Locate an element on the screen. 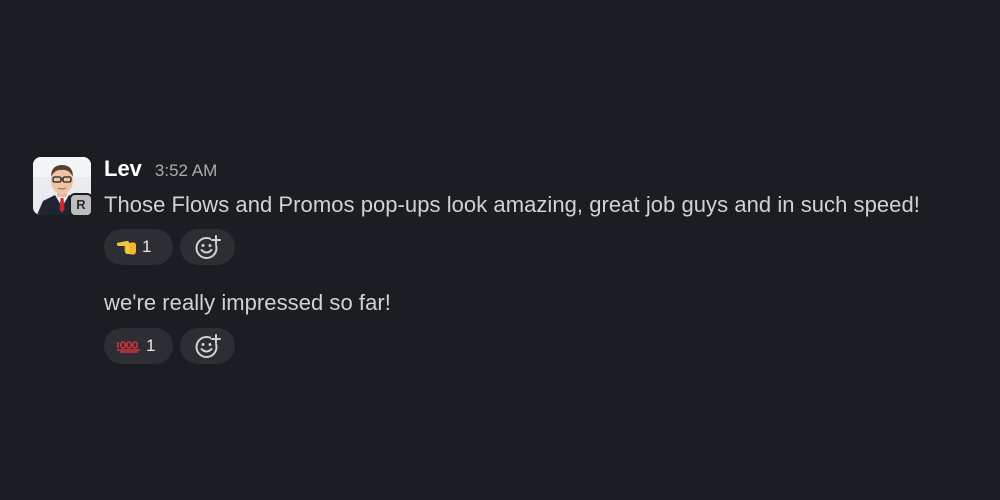  avatar-status-badge: R is located at coordinates (81, 205).